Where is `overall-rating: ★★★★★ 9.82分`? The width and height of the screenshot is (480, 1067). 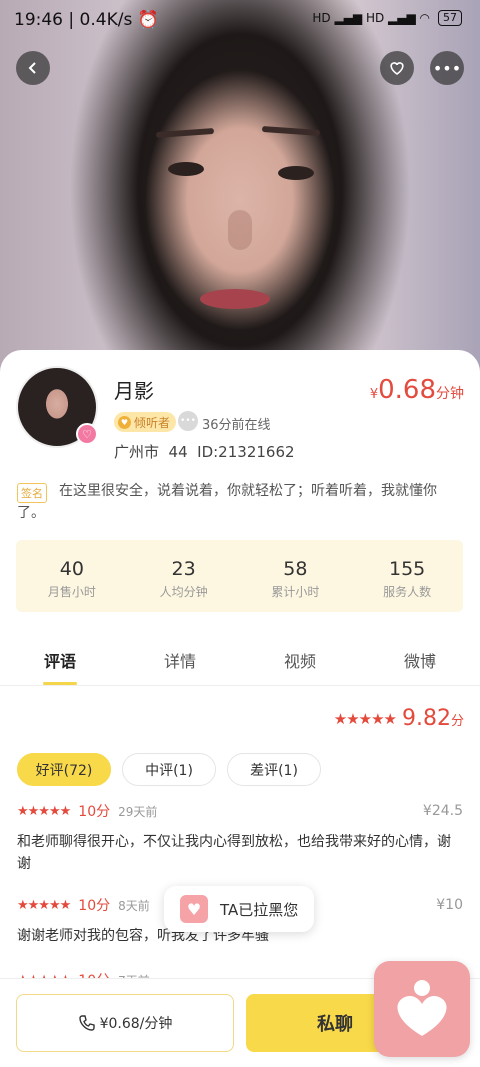
overall-rating: ★★★★★ 9.82分 is located at coordinates (399, 718).